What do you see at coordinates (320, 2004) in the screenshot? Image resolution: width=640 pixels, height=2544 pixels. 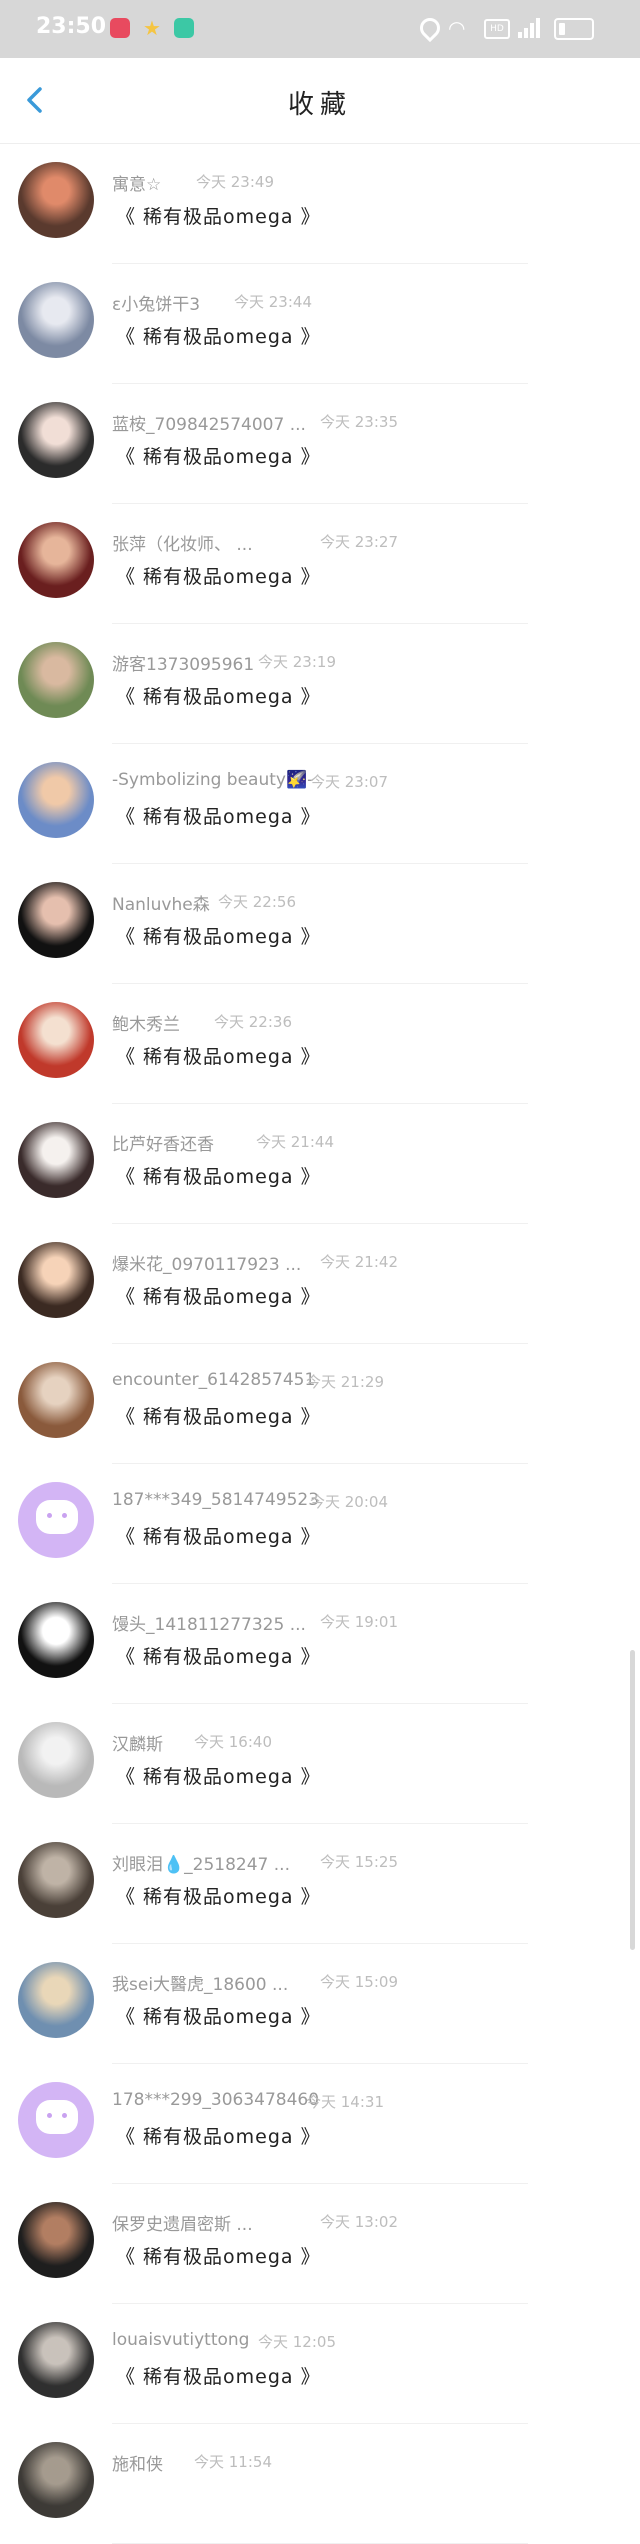 I see `list-item: 我sei大醫虎_18600 ... 今天 15:09 《 稀有极品omega 》` at bounding box center [320, 2004].